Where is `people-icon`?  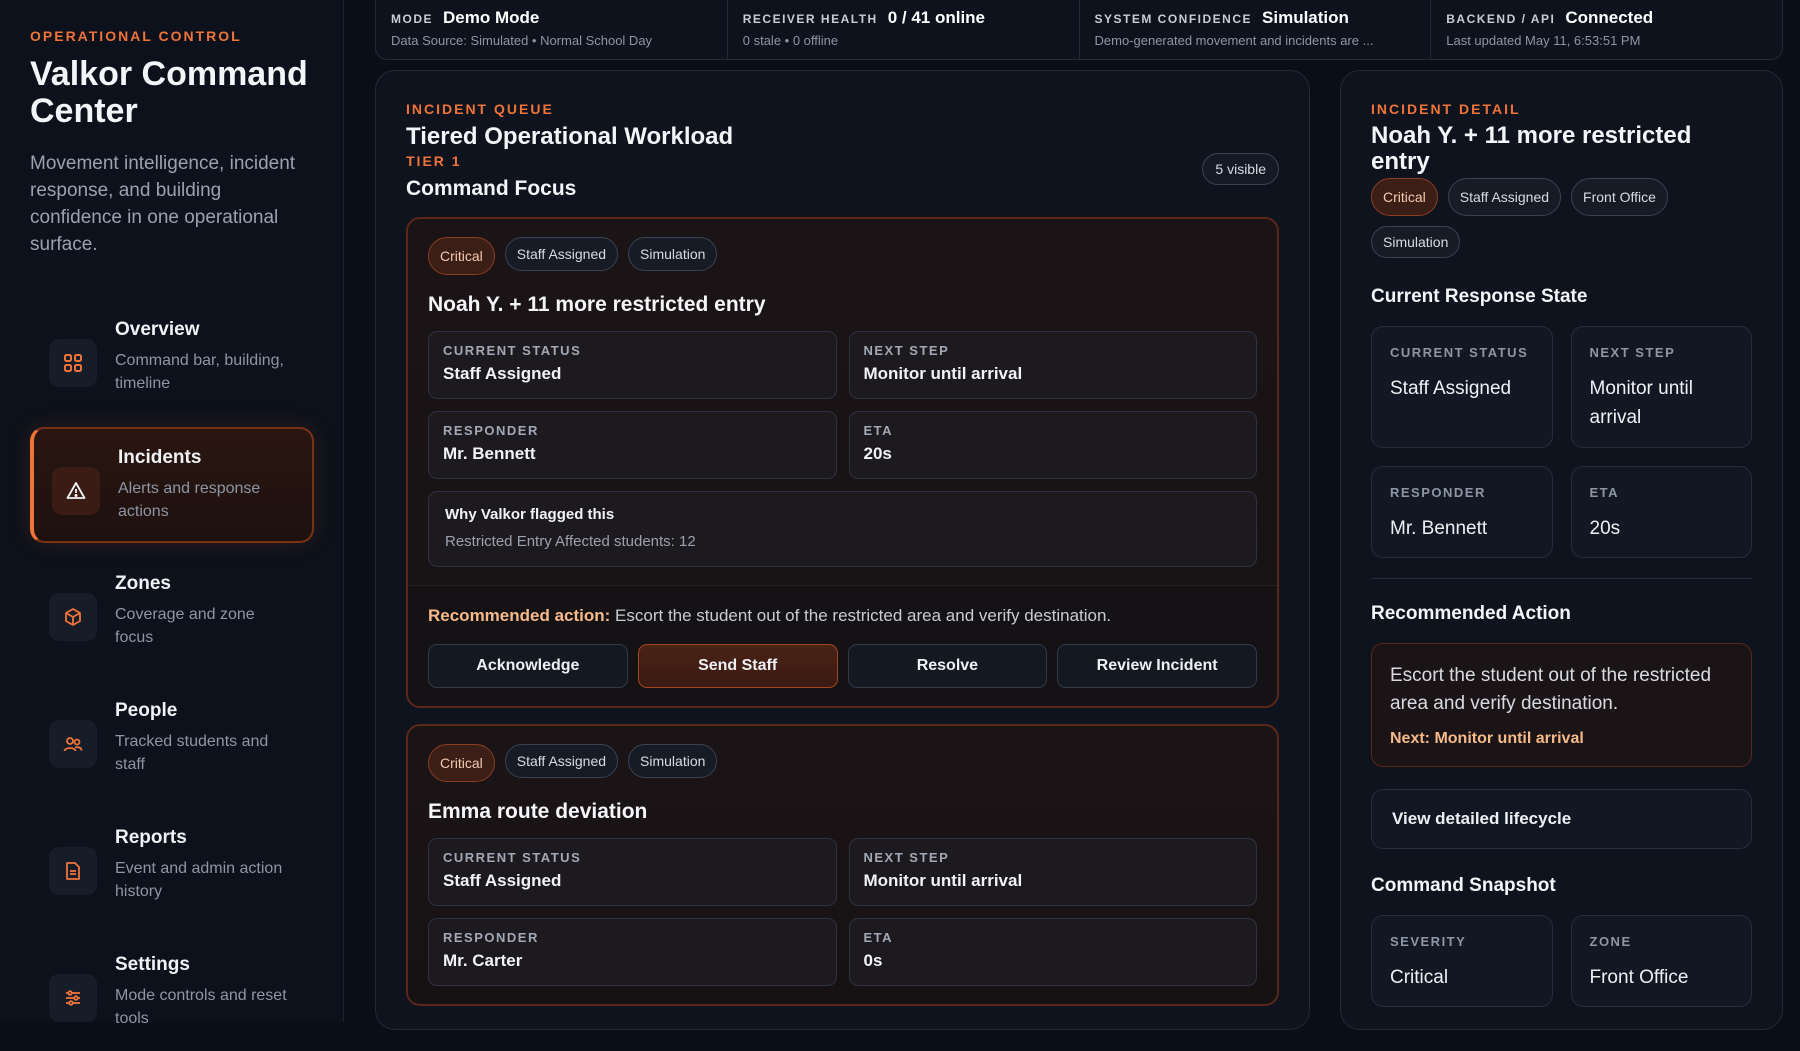 people-icon is located at coordinates (73, 744).